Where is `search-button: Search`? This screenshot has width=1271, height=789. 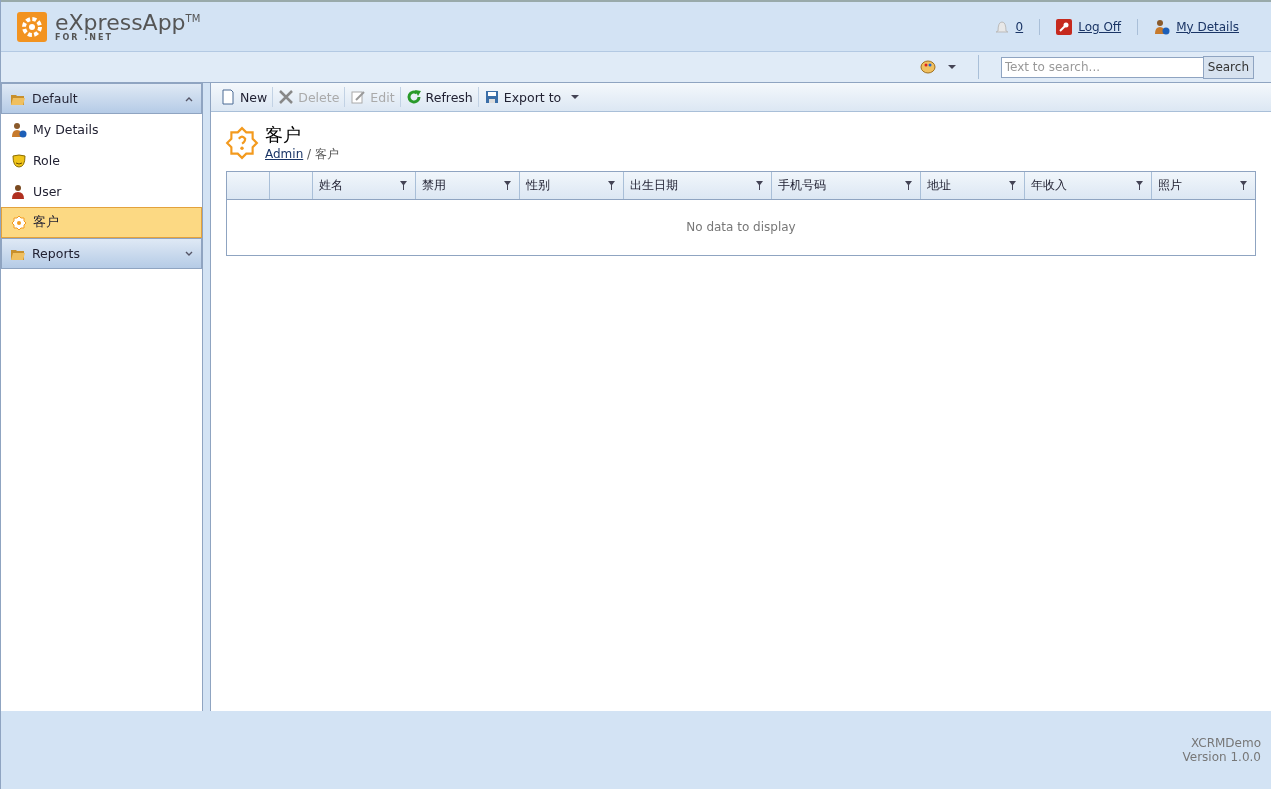 search-button: Search is located at coordinates (1228, 67).